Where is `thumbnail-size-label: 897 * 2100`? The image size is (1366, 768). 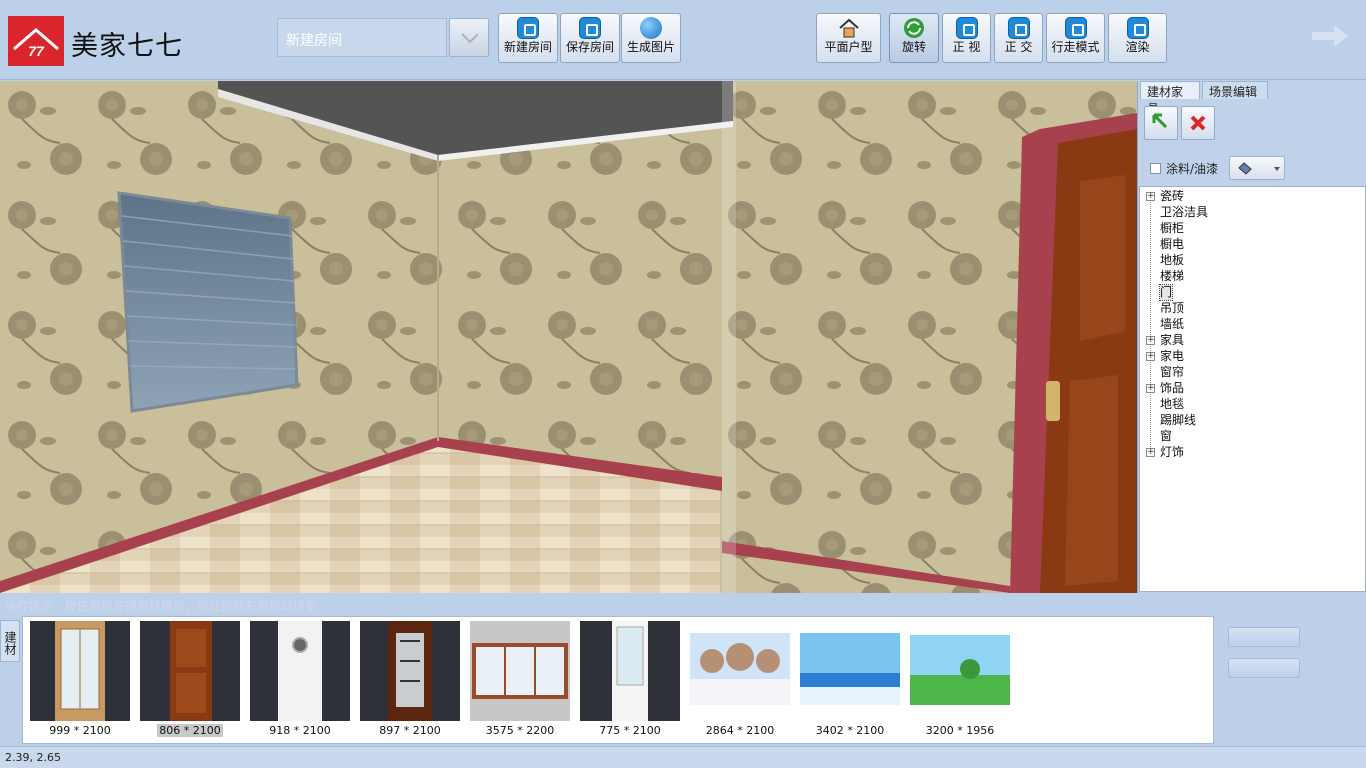
thumbnail-size-label: 897 * 2100 is located at coordinates (410, 730).